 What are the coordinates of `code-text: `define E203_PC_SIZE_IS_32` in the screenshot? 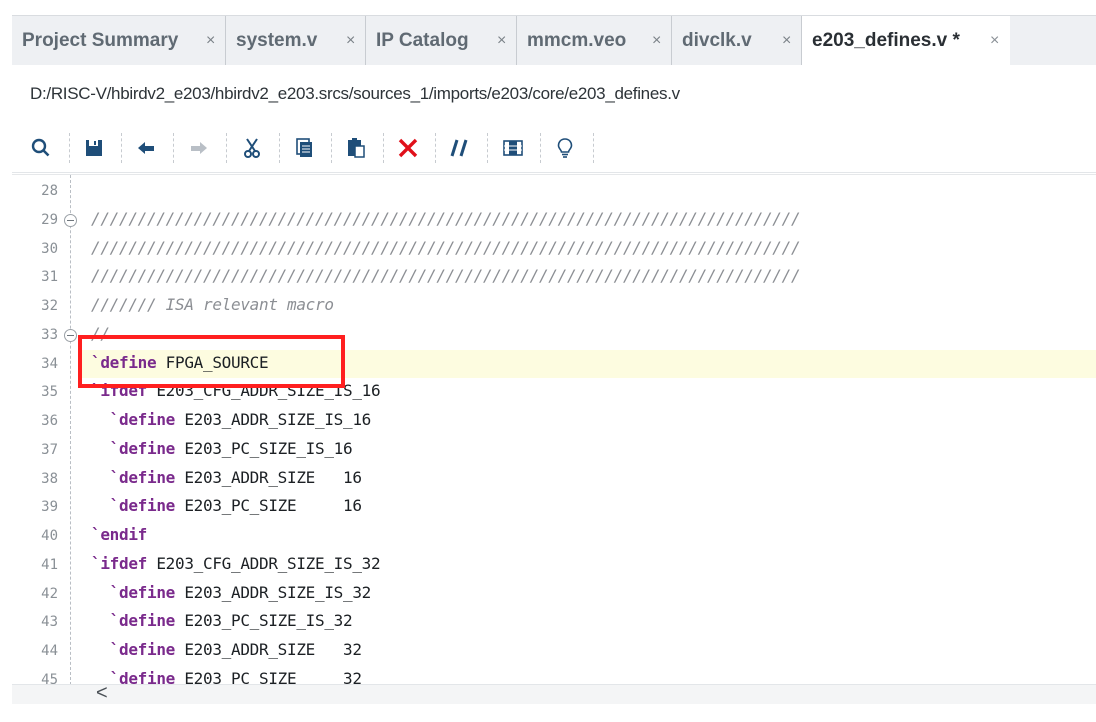 It's located at (222, 621).